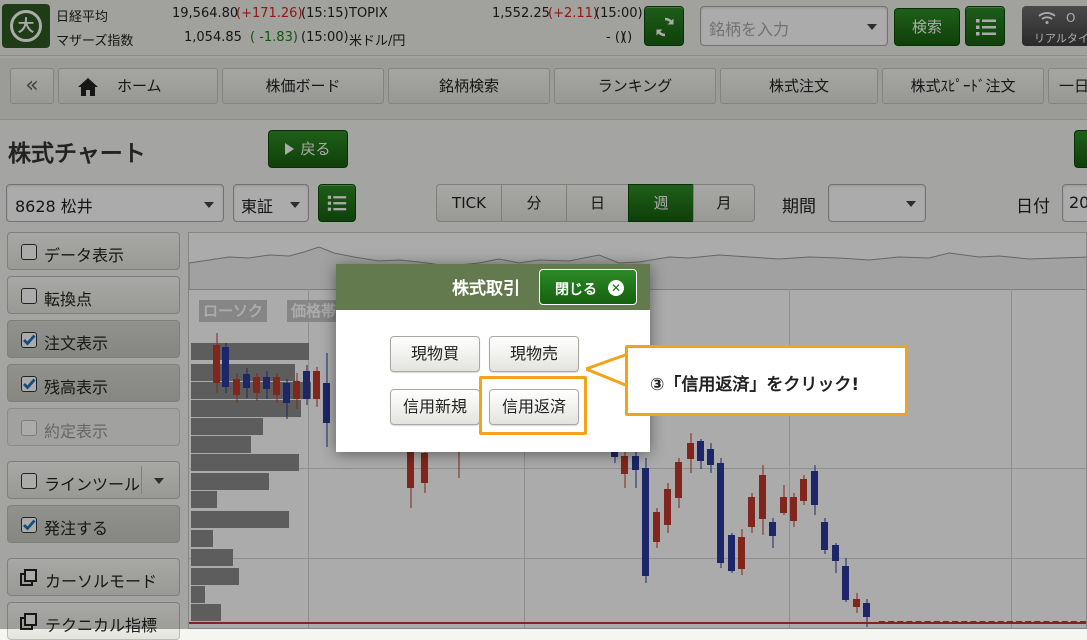 Image resolution: width=1087 pixels, height=640 pixels. I want to click on button-label: カーソルモード, so click(101, 581).